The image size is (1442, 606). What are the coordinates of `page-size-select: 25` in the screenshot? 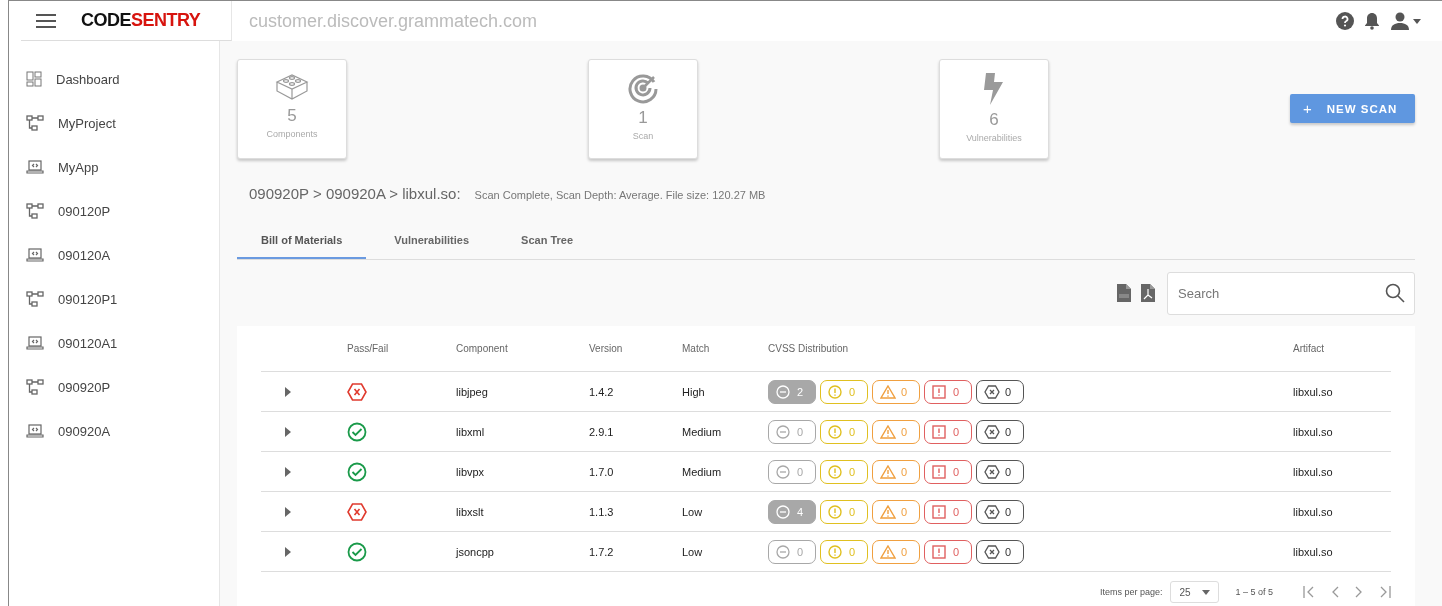 It's located at (1195, 592).